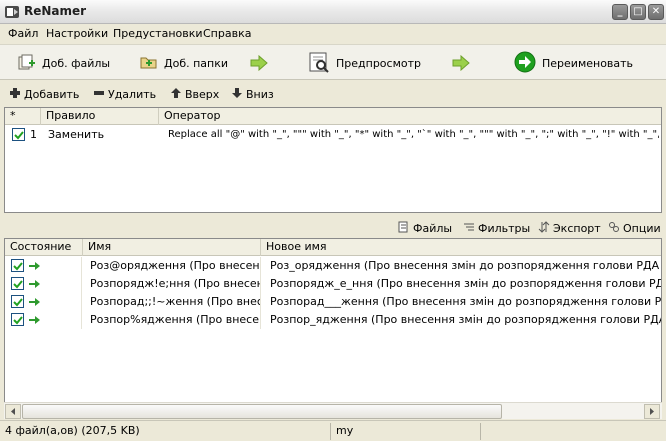 The image size is (666, 441). What do you see at coordinates (333, 228) in the screenshot?
I see `files-toolbar: Файлы Фильтры Экспорт Опции` at bounding box center [333, 228].